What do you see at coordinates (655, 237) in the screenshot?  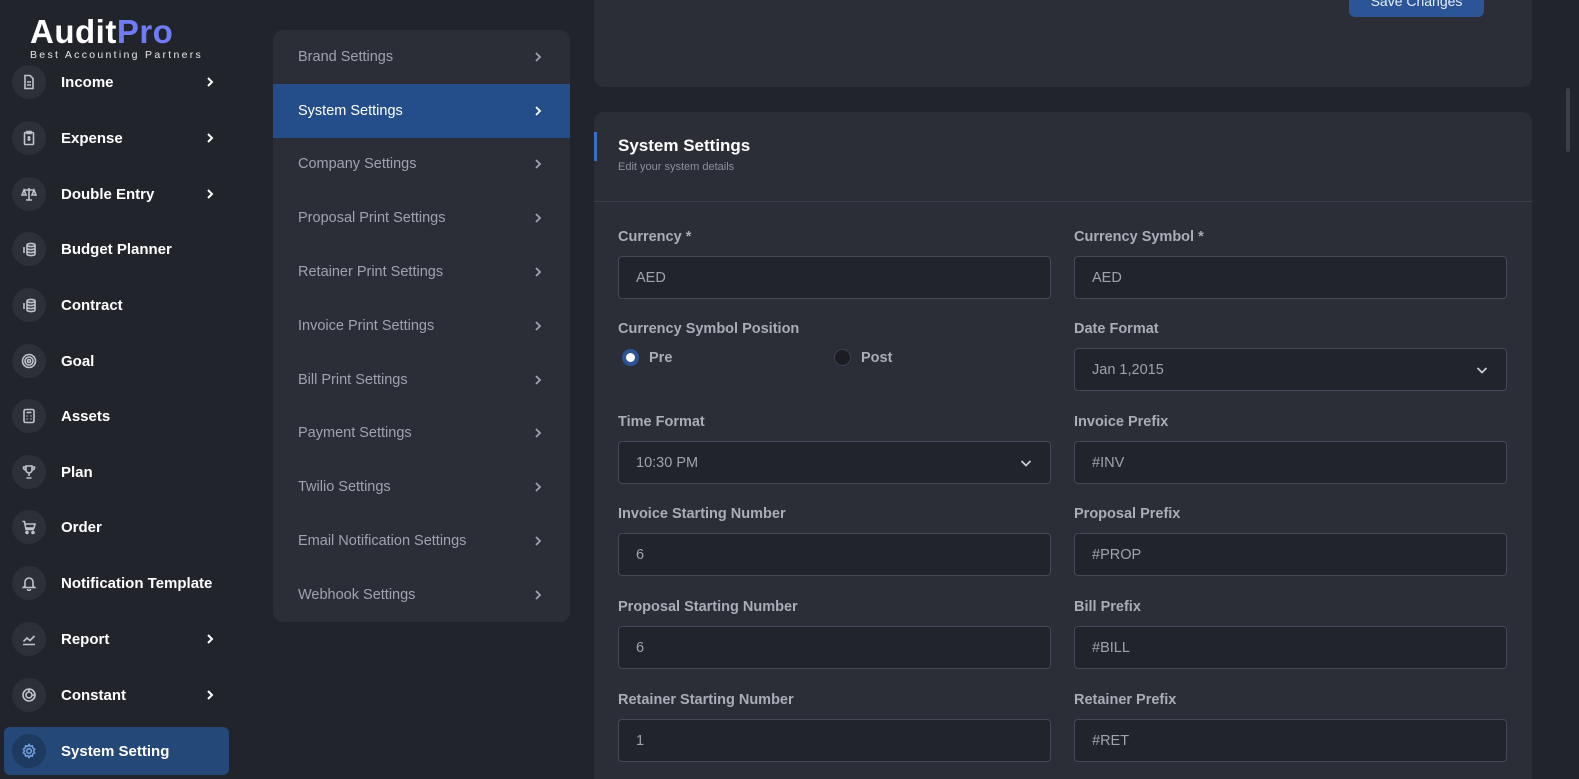 I see `currency-label: Currency *` at bounding box center [655, 237].